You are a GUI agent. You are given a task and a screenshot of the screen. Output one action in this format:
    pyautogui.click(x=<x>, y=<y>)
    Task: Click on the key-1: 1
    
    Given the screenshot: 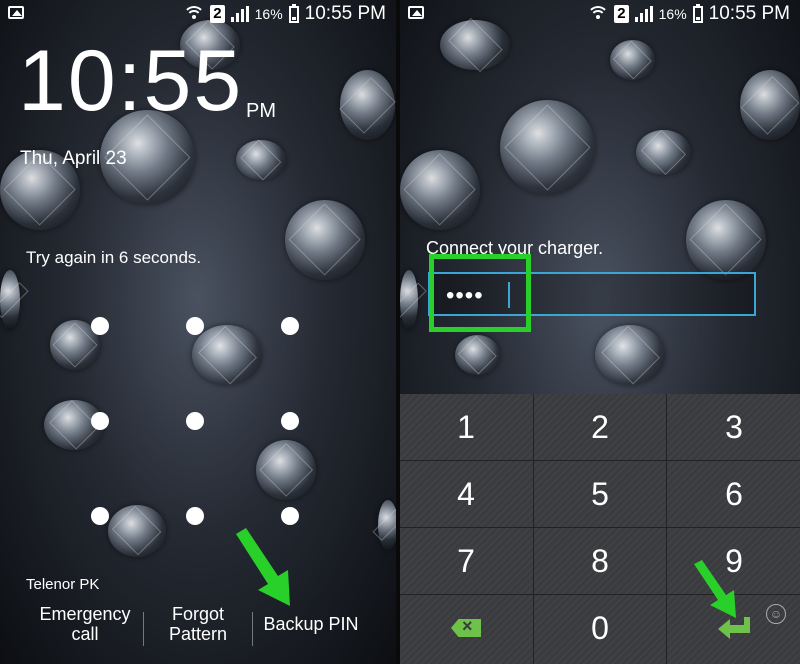 What is the action you would take?
    pyautogui.click(x=466, y=427)
    